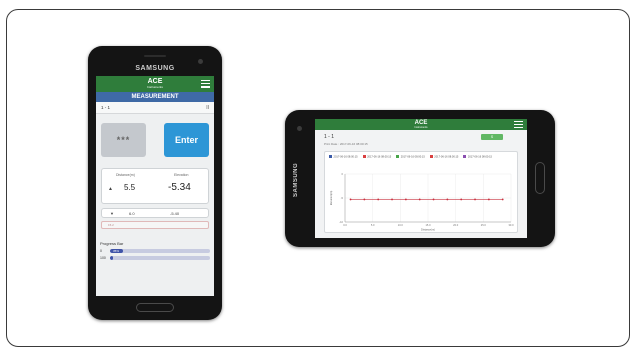 Image resolution: width=636 pixels, height=352 pixels. I want to click on previous-distance: 6.0, so click(132, 213).